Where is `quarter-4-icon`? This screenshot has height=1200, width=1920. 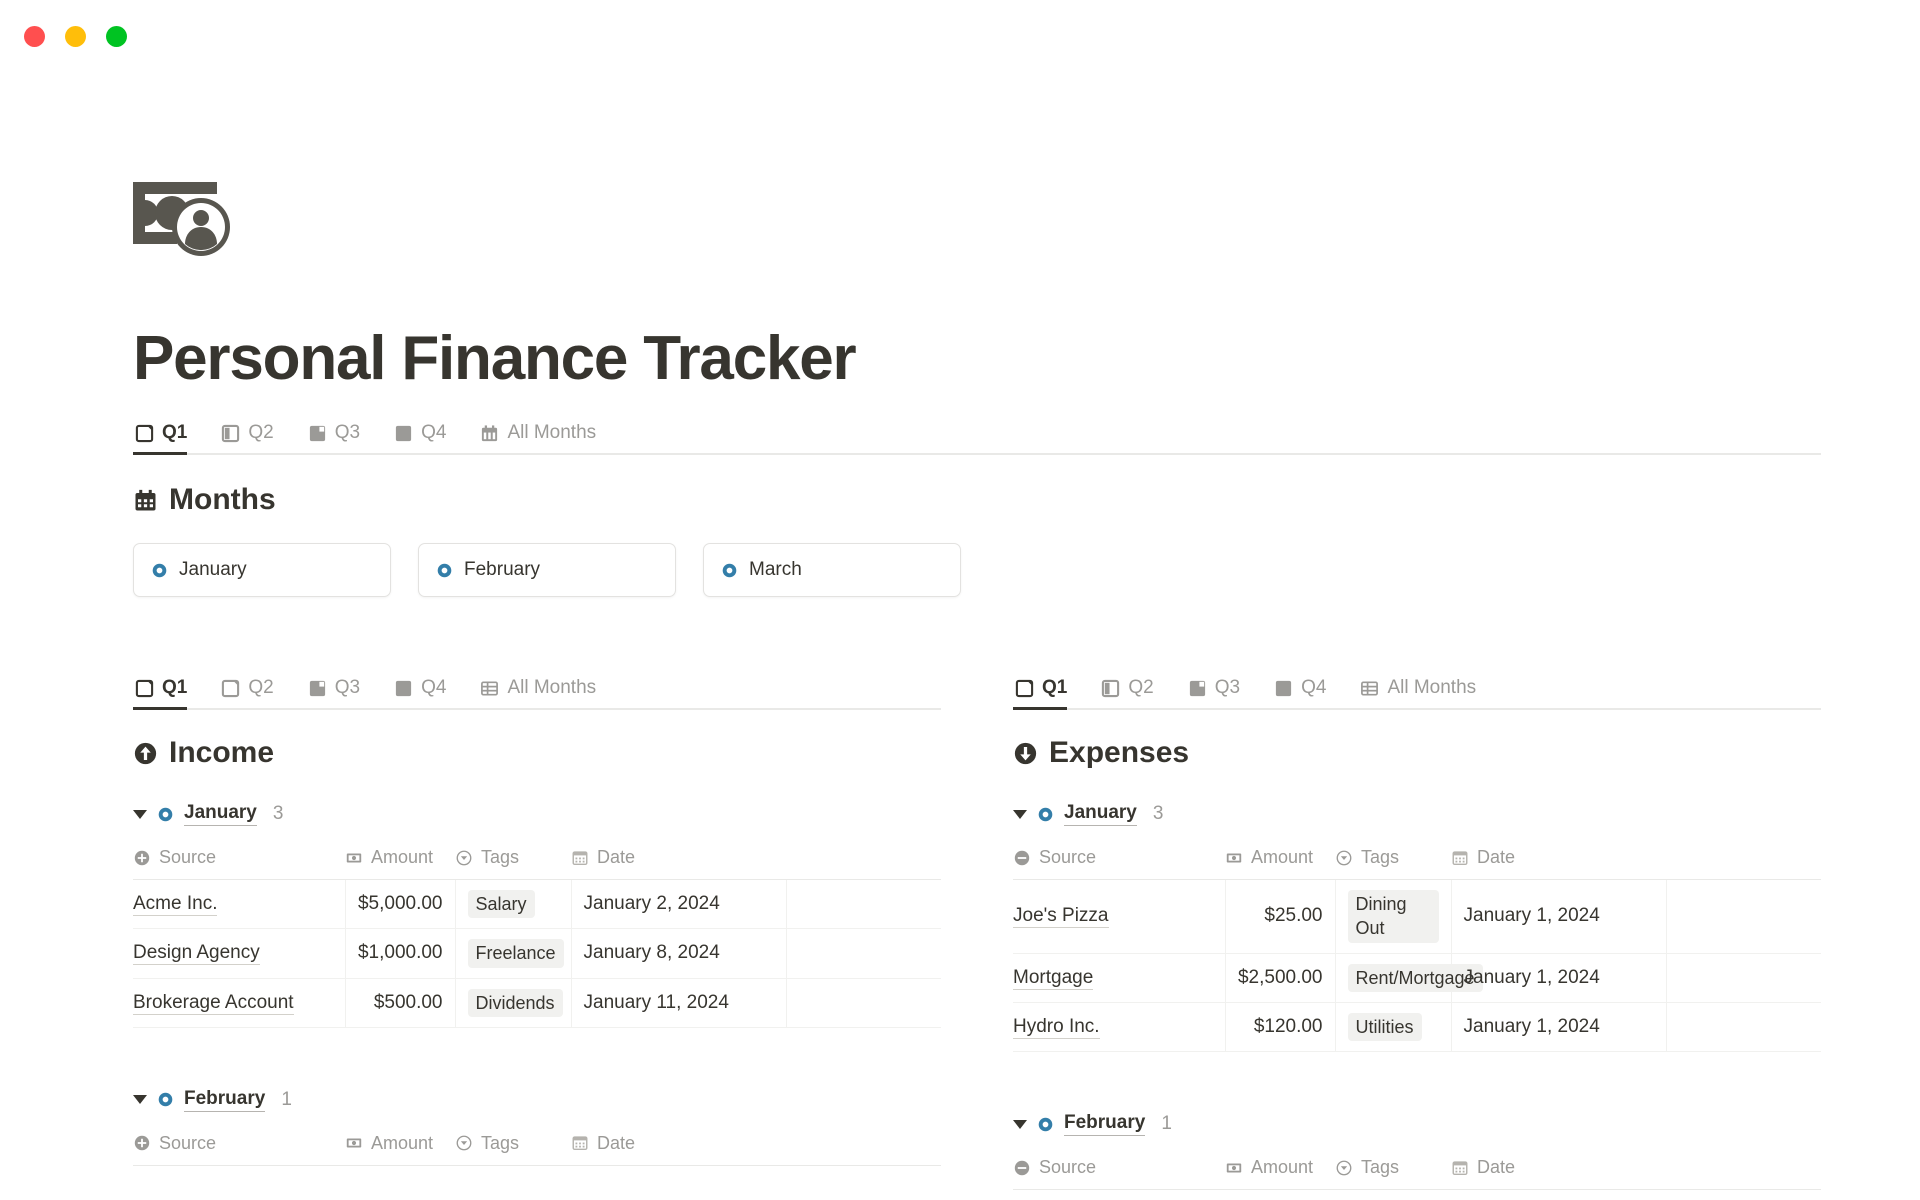 quarter-4-icon is located at coordinates (1283, 688).